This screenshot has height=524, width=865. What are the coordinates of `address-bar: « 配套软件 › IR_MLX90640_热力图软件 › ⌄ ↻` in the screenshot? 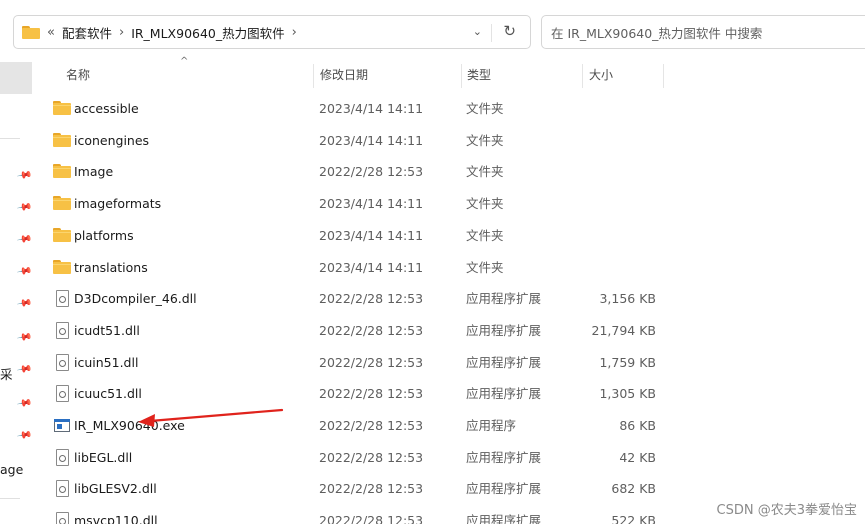 It's located at (272, 32).